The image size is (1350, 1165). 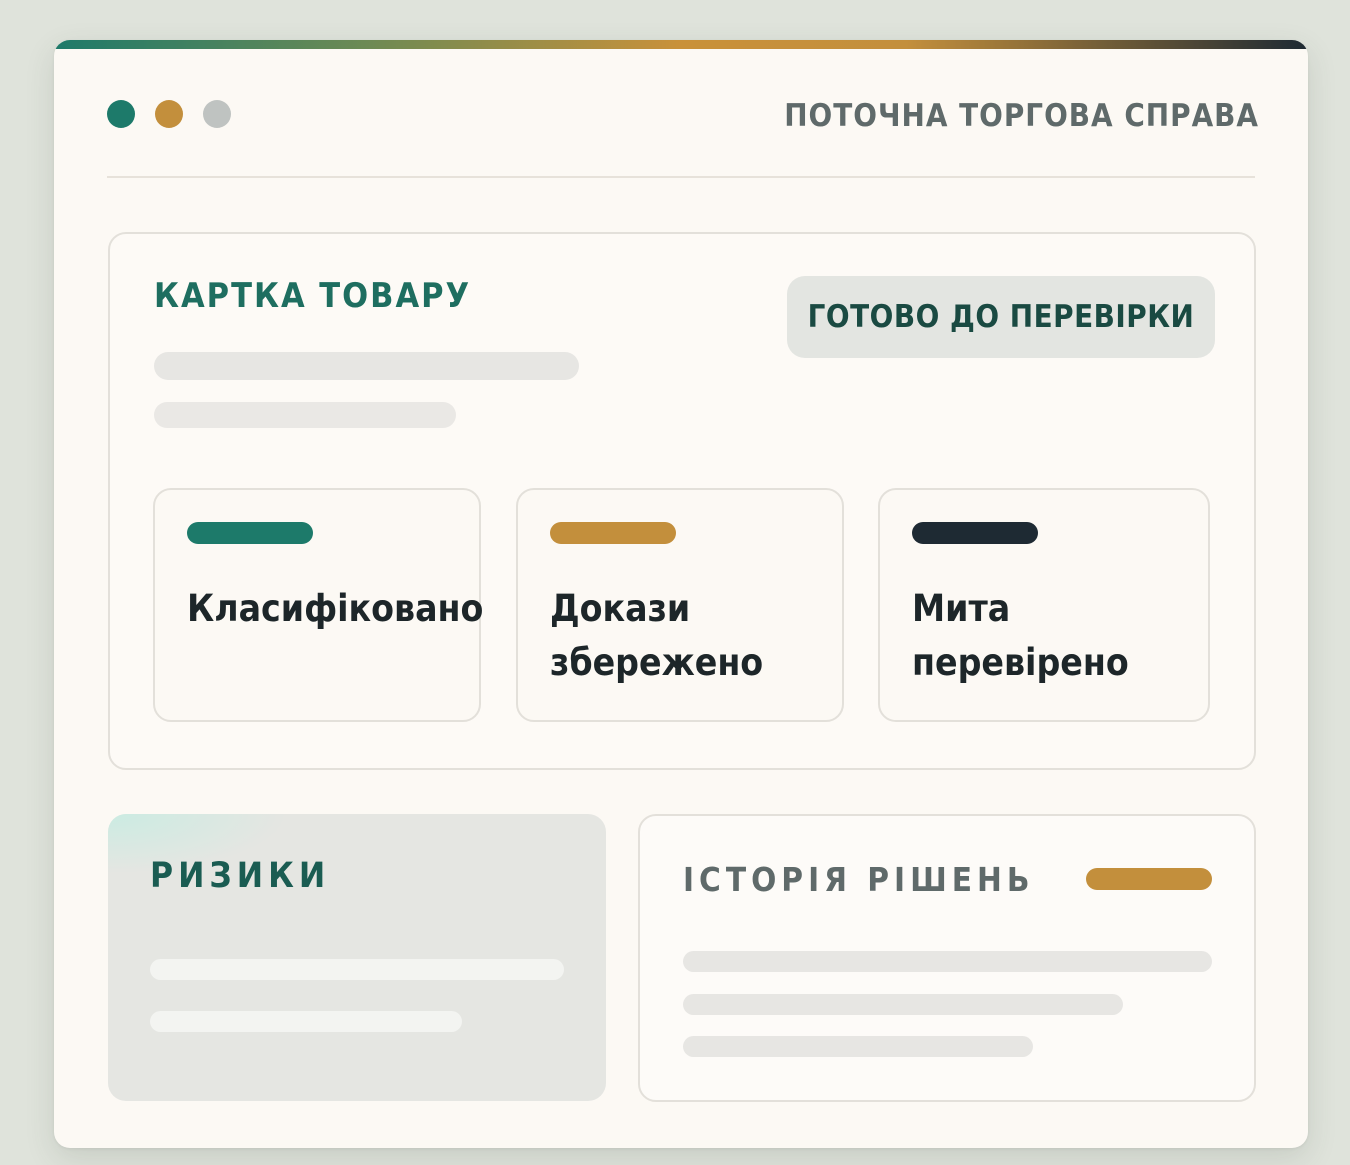 I want to click on window-control-gold-dot, so click(x=169, y=114).